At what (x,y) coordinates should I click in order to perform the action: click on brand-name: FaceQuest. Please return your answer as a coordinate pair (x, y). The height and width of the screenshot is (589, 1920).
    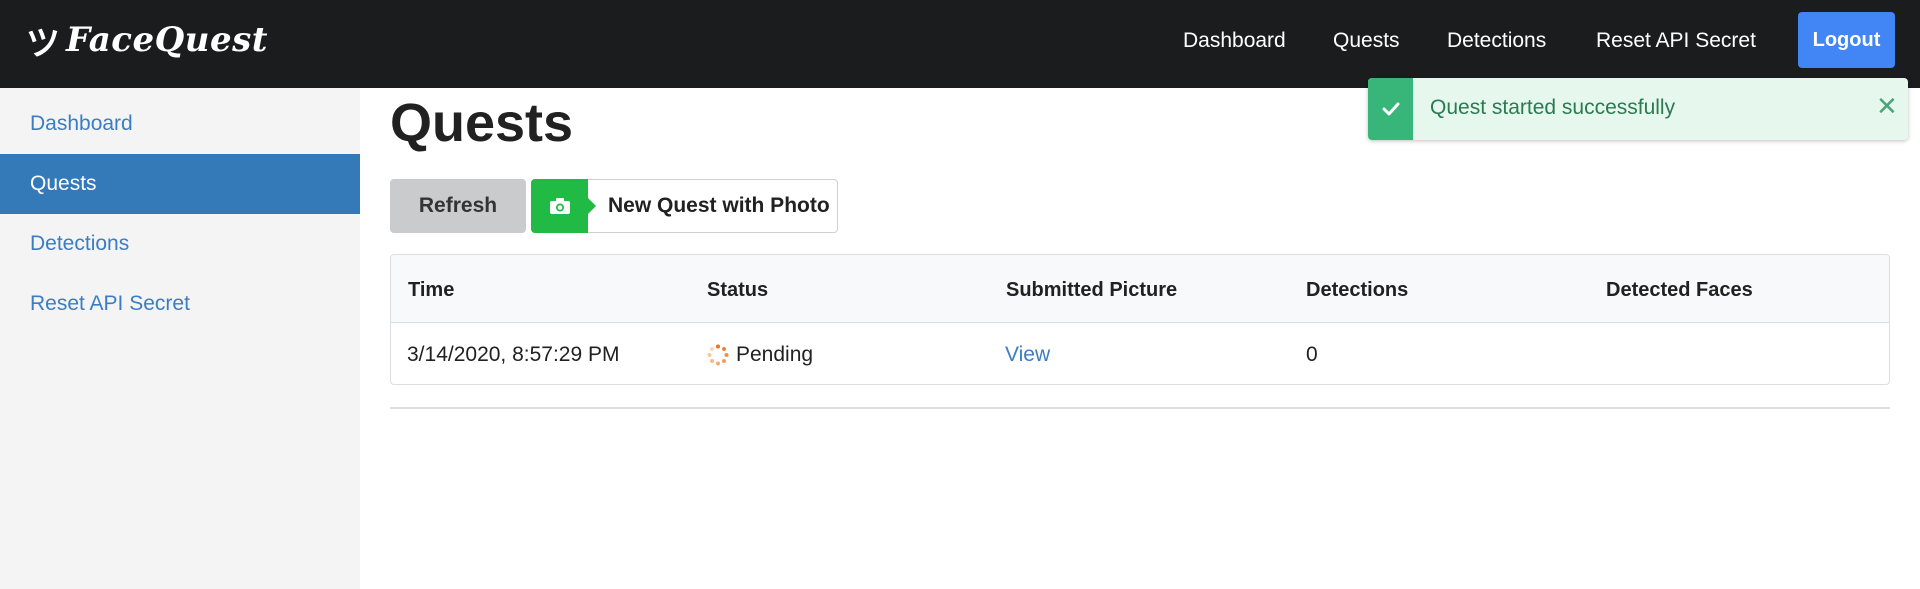
    Looking at the image, I should click on (167, 40).